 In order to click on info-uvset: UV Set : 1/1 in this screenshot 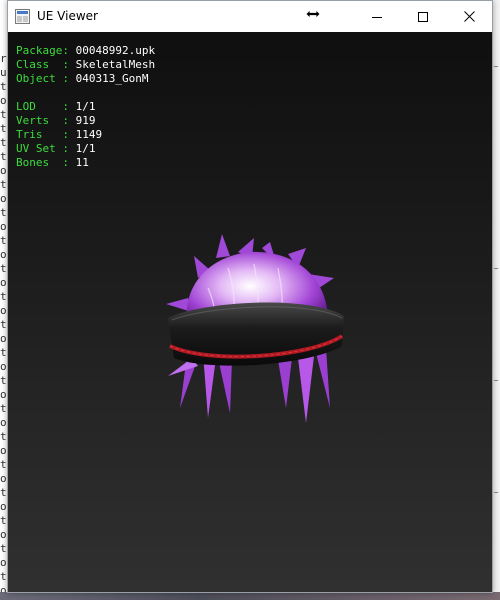, I will do `click(56, 148)`.